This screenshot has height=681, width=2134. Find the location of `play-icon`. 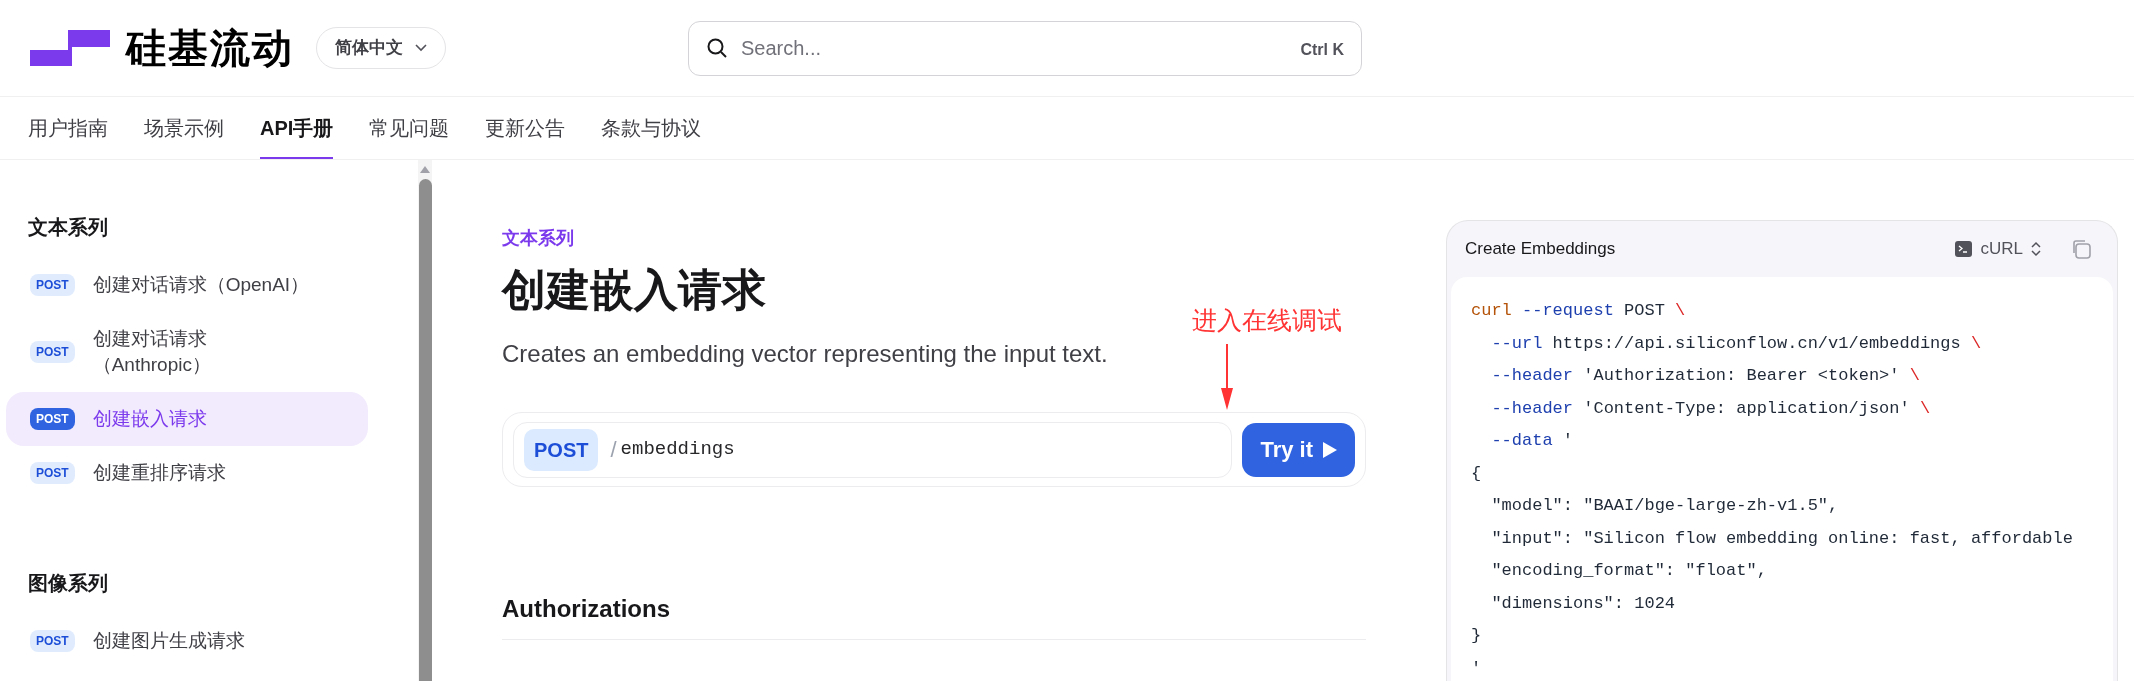

play-icon is located at coordinates (1330, 449).